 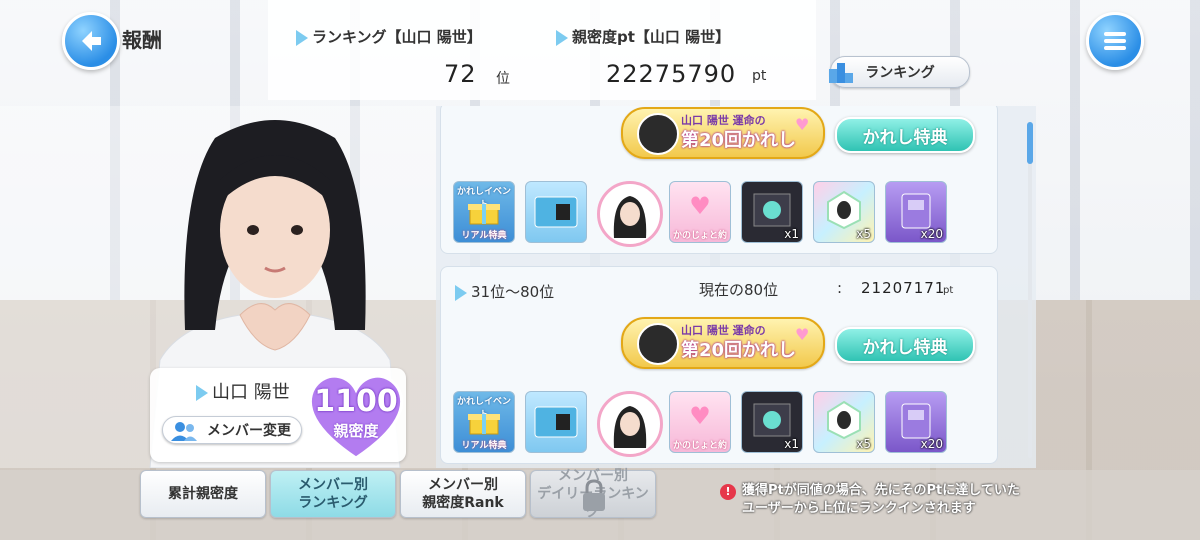 I want to click on ranking-label-row: ランキング【山口 陽世】, so click(x=389, y=36).